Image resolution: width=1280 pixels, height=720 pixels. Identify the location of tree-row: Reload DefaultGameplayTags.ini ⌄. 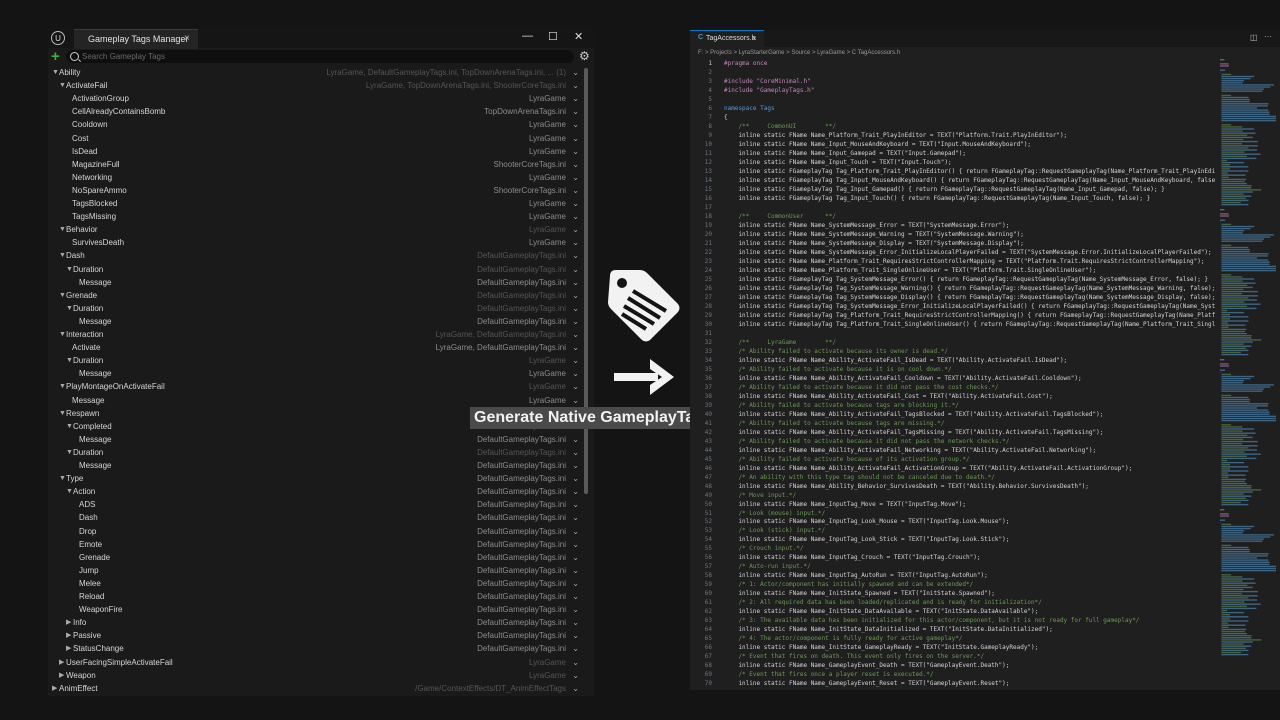
(315, 596).